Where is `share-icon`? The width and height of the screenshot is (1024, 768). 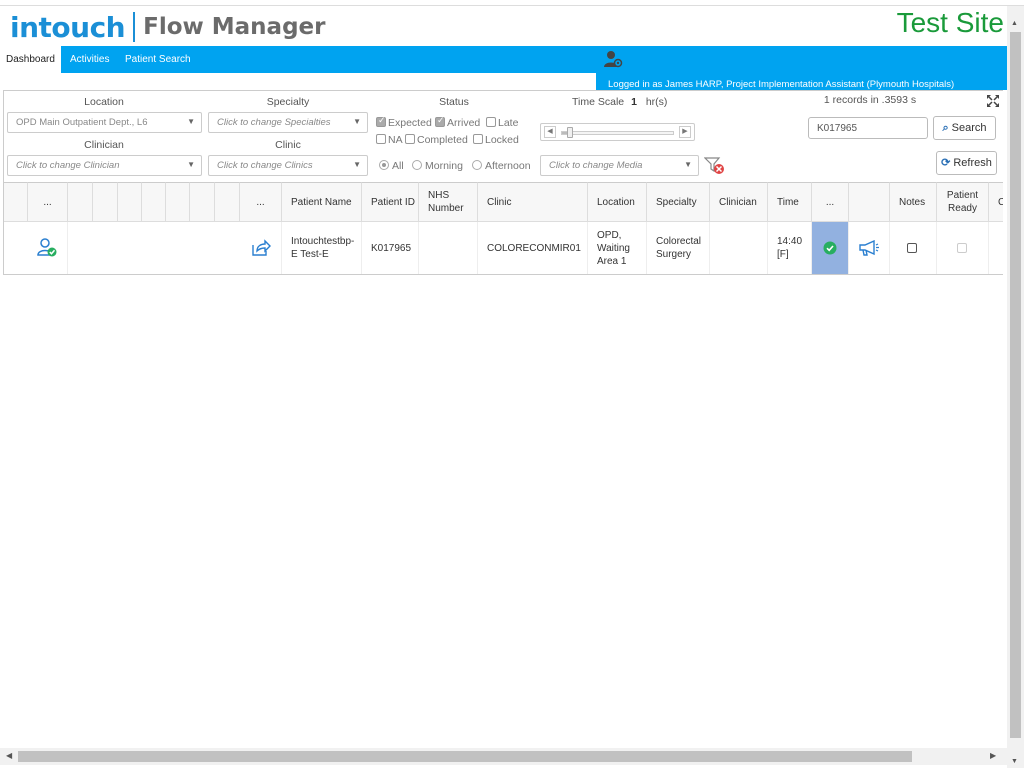 share-icon is located at coordinates (261, 247).